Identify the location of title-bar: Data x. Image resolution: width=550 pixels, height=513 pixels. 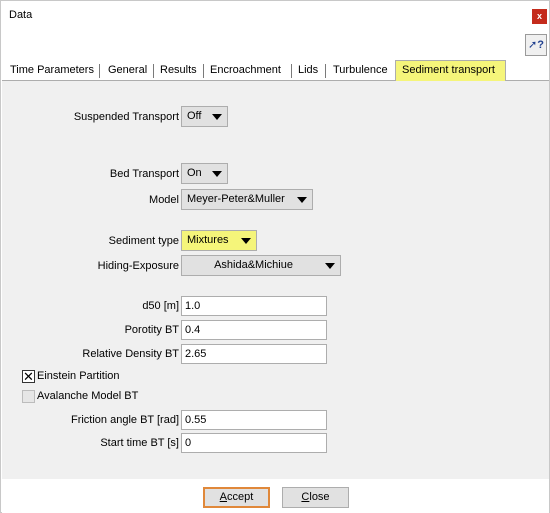
(275, 16).